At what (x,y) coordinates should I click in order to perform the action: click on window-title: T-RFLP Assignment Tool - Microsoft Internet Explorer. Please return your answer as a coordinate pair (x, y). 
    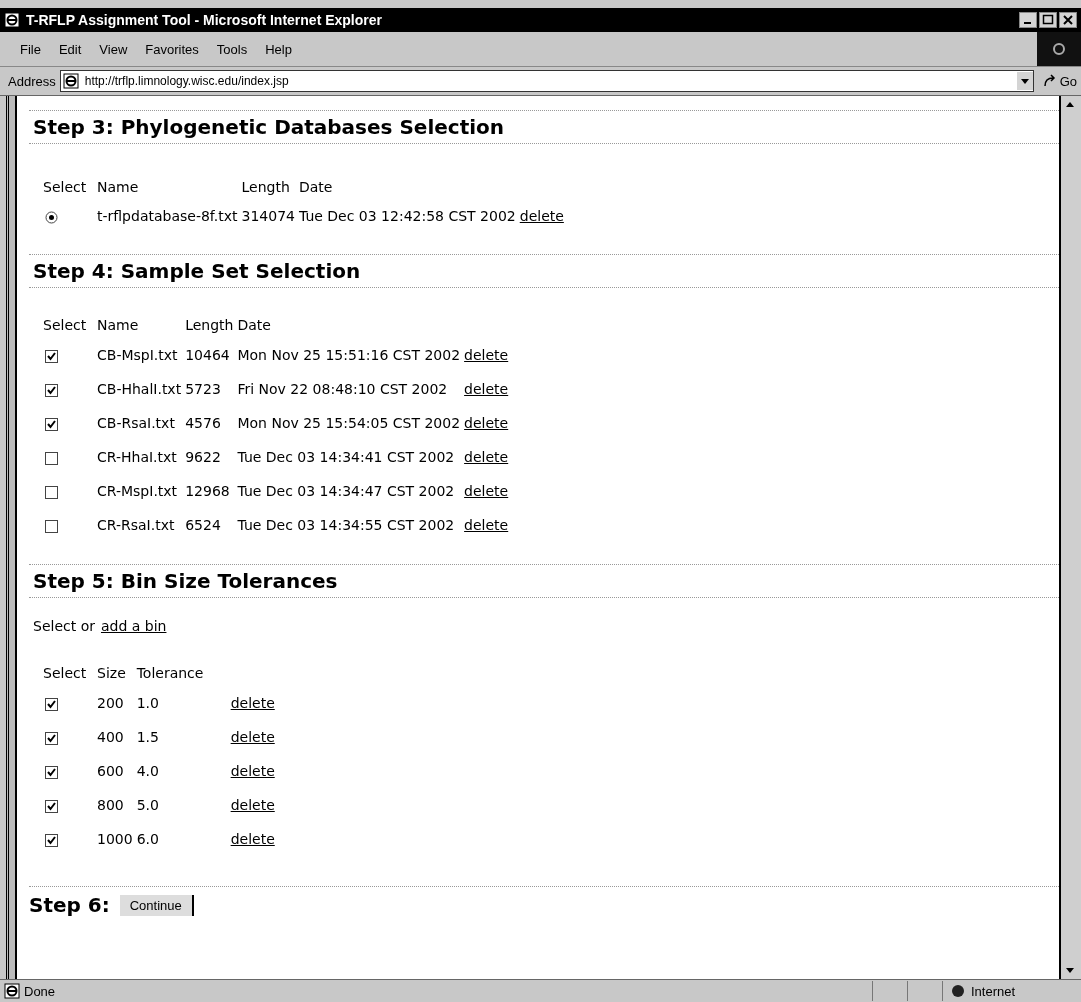
    Looking at the image, I should click on (204, 20).